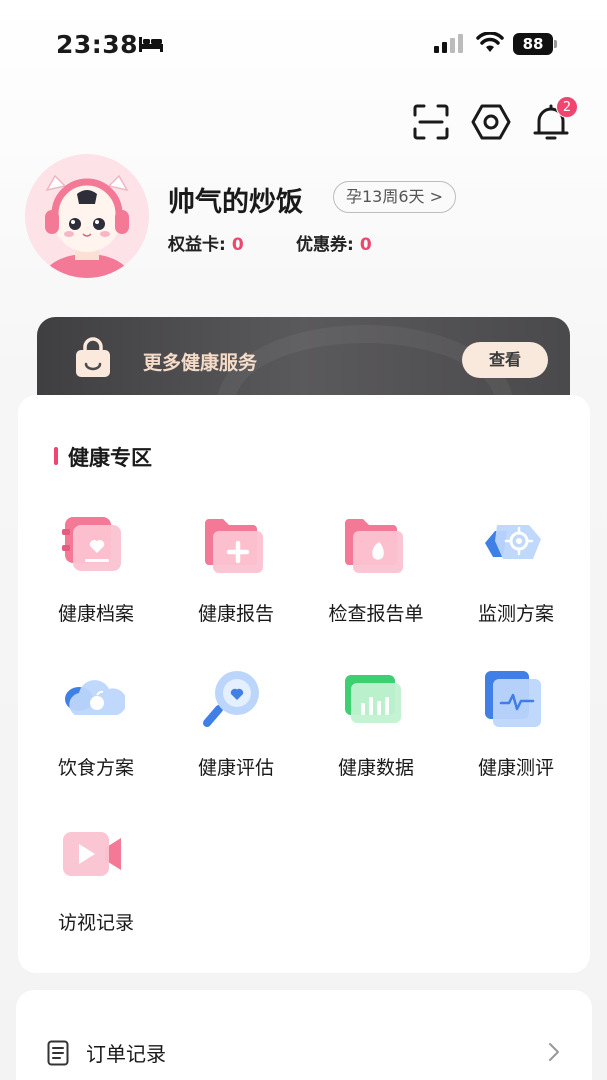 The image size is (607, 1080). What do you see at coordinates (511, 569) in the screenshot?
I see `grid-item-monitor-plan: 监测方案` at bounding box center [511, 569].